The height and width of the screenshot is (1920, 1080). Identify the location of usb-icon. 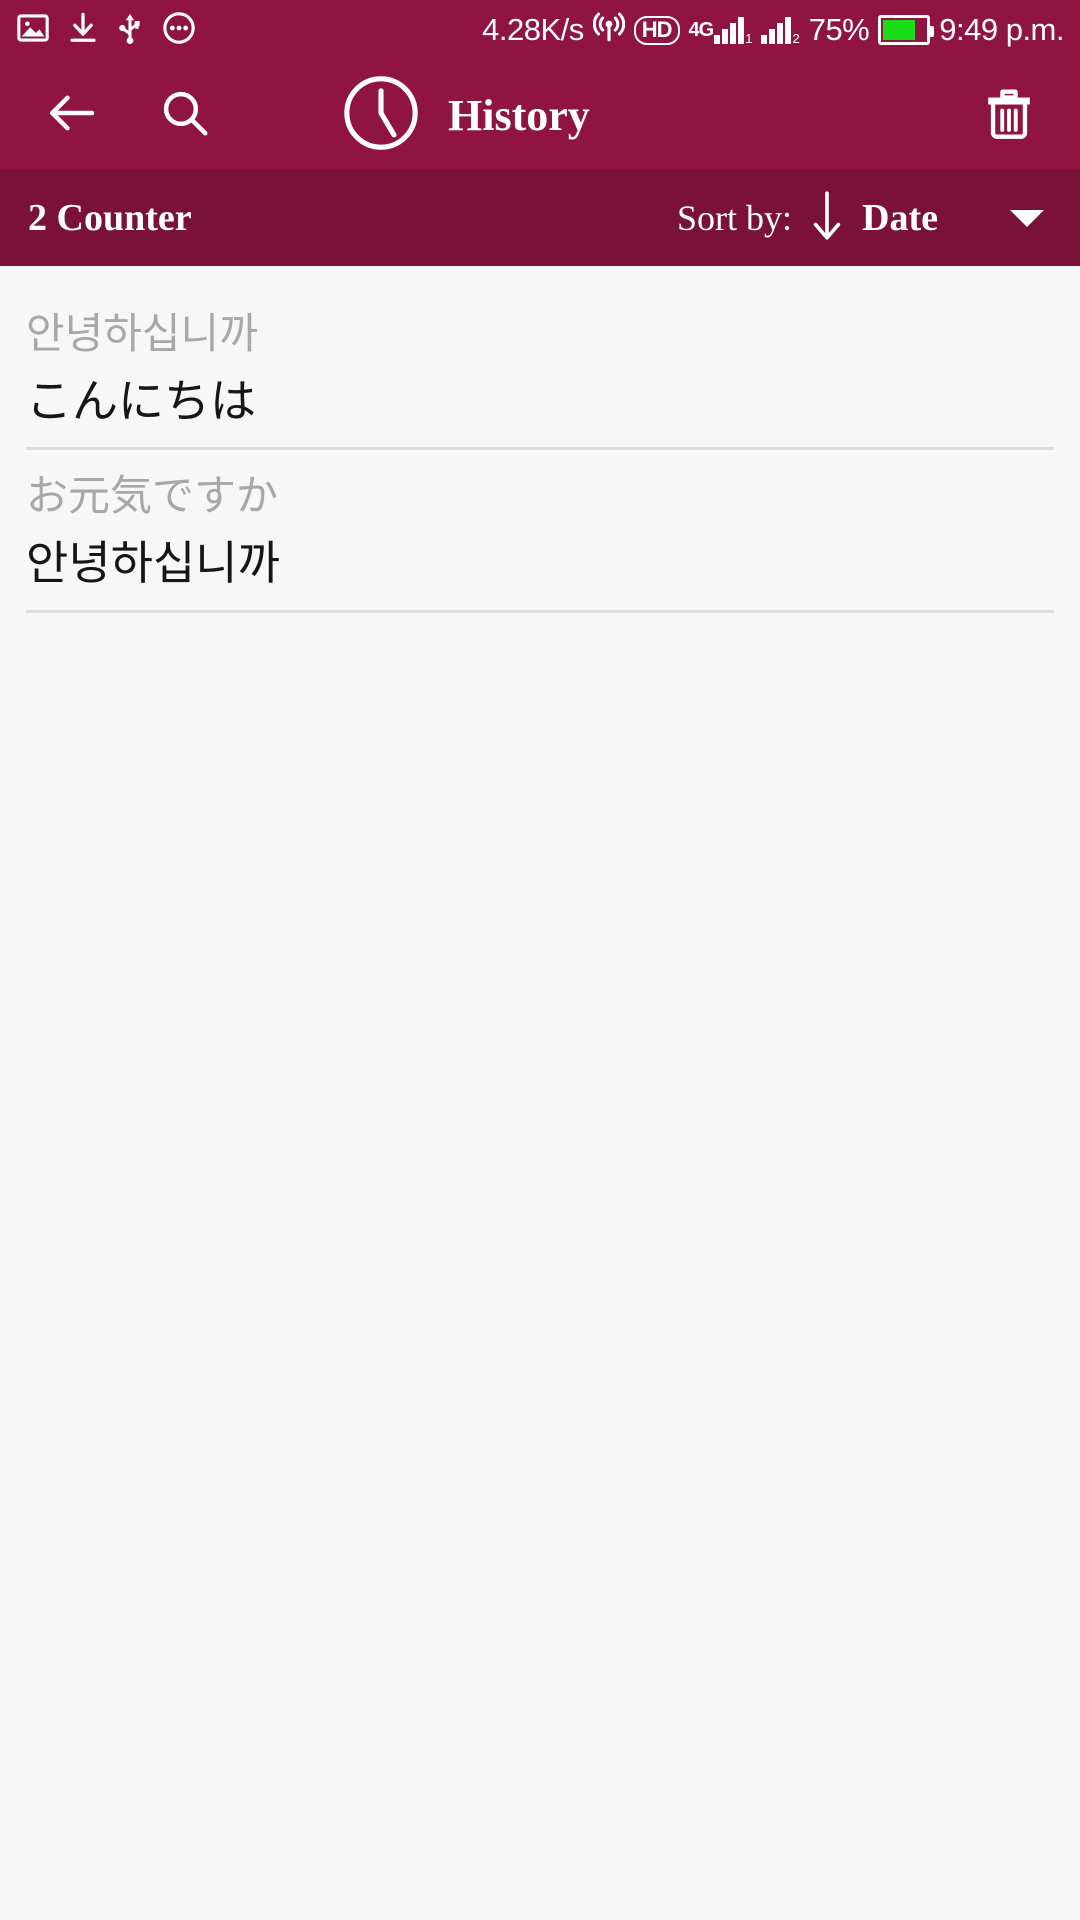
(130, 30).